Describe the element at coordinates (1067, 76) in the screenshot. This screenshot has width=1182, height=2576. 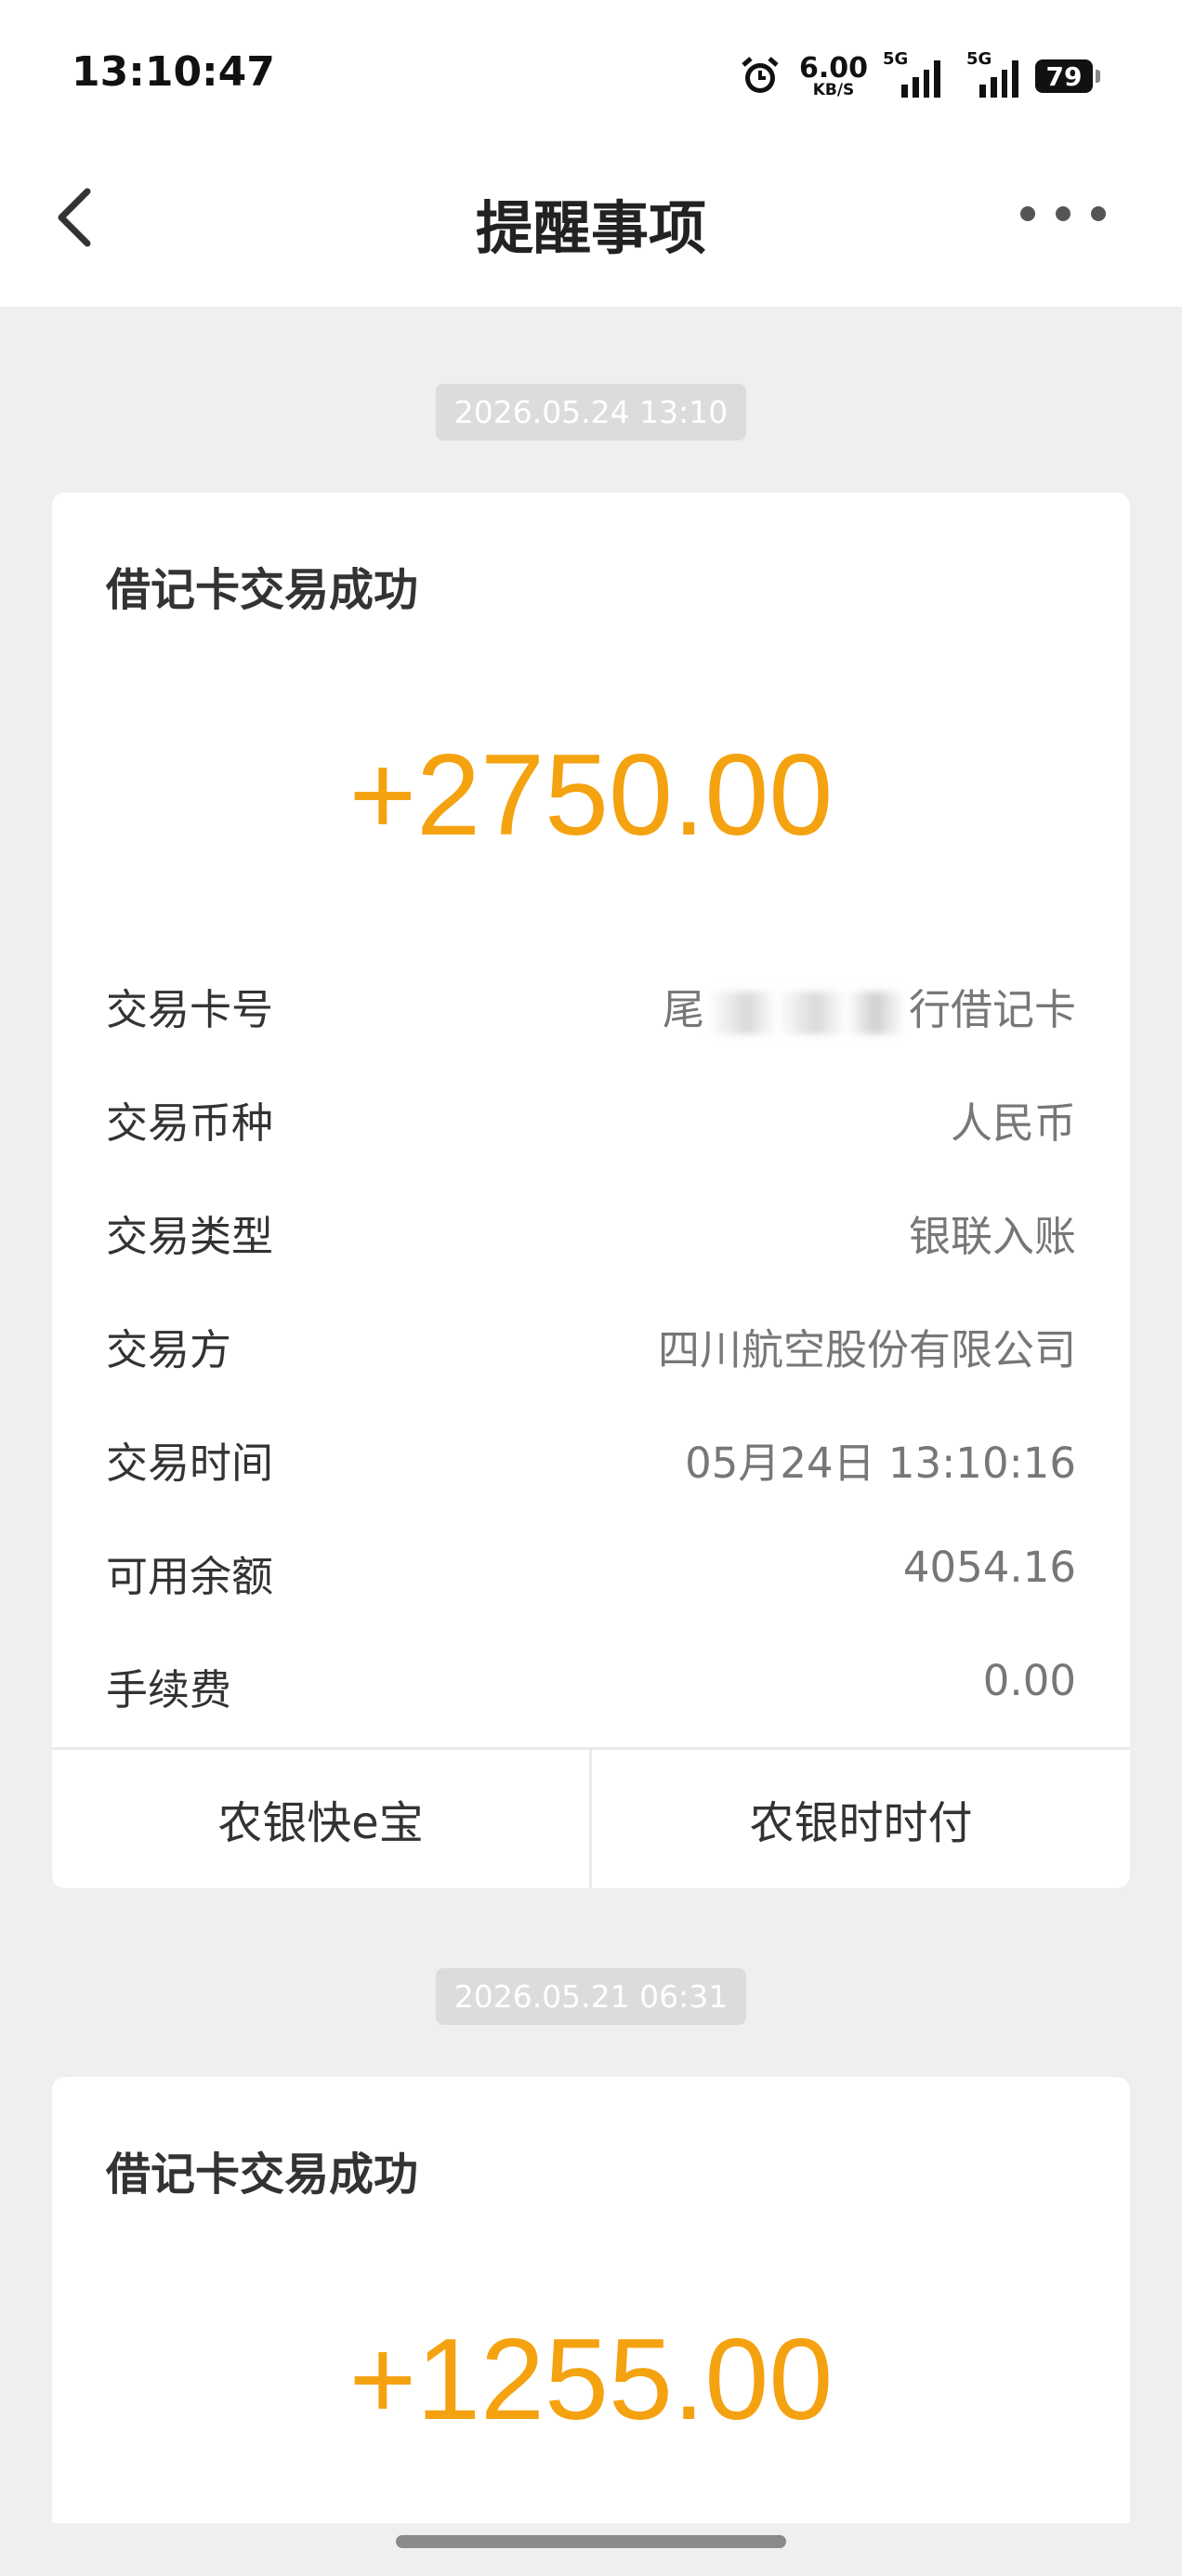
I see `battery-icon: 79` at that location.